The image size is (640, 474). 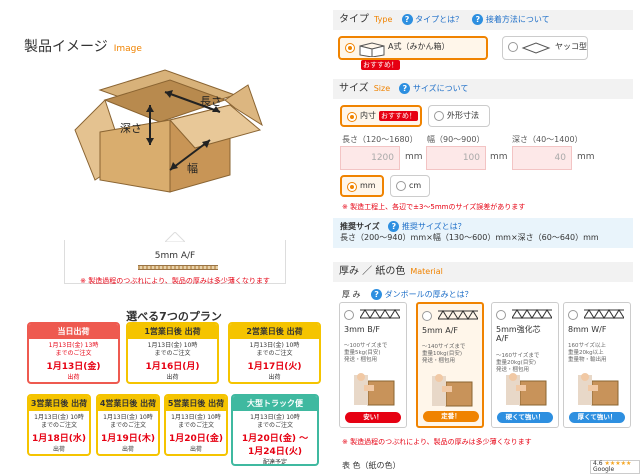 What do you see at coordinates (604, 314) in the screenshot?
I see `flute-icon` at bounding box center [604, 314].